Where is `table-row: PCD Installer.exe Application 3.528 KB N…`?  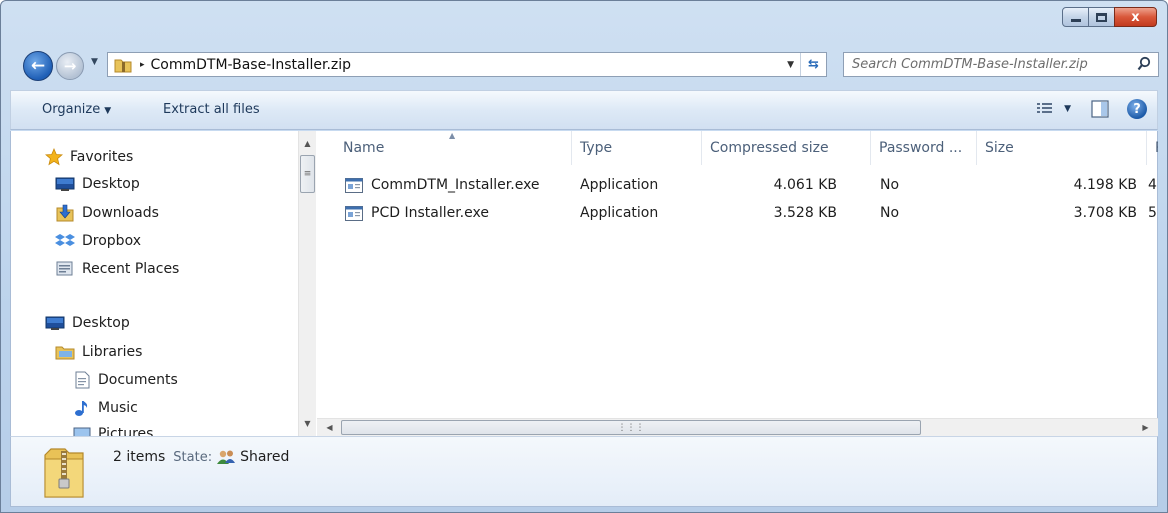 table-row: PCD Installer.exe Application 3.528 KB N… is located at coordinates (737, 214).